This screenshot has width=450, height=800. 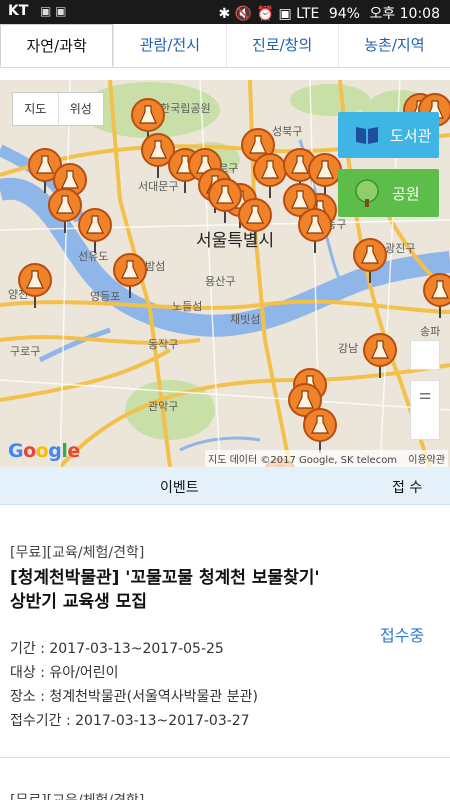 I want to click on library-button-label: 도서관, so click(x=411, y=135).